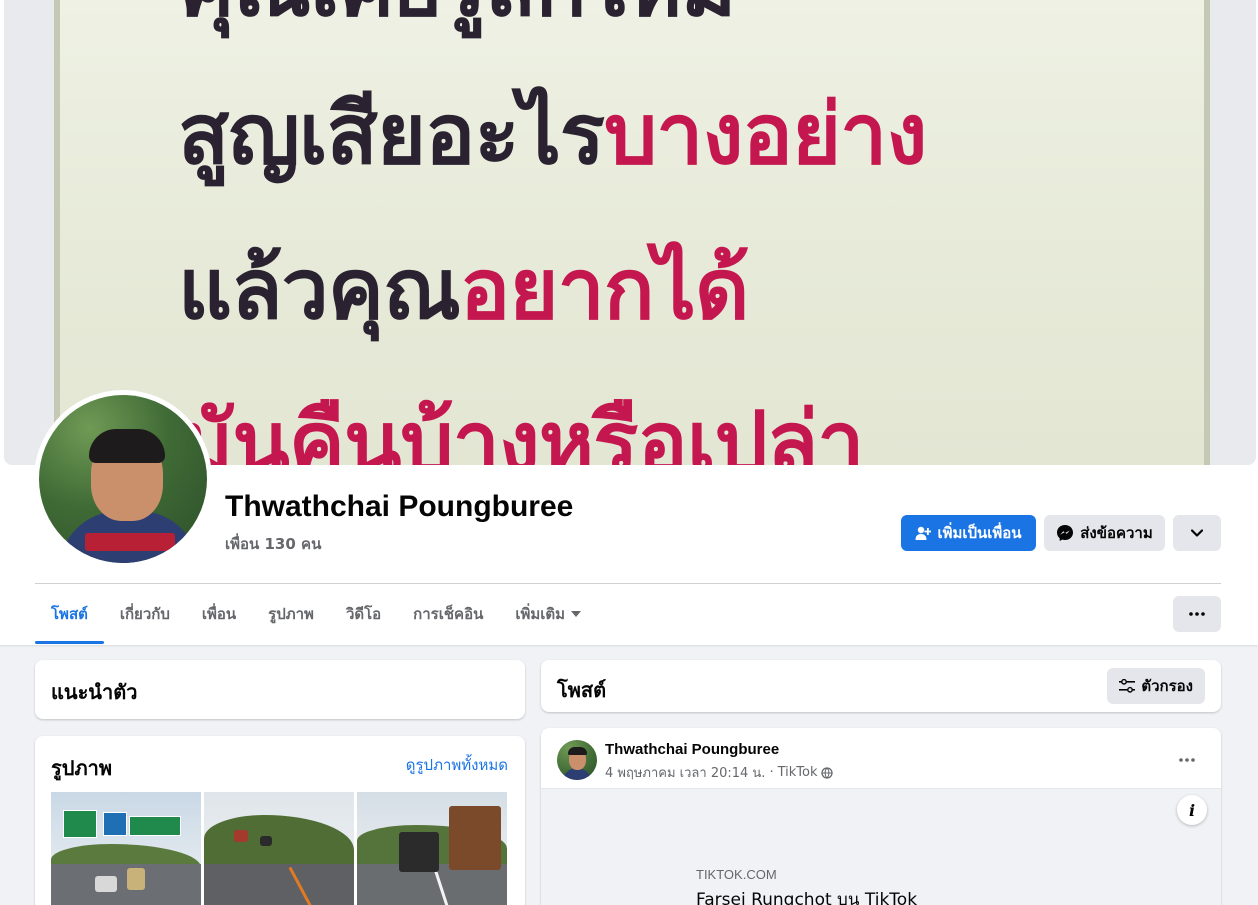 The height and width of the screenshot is (905, 1258). I want to click on info-icon: i, so click(1192, 810).